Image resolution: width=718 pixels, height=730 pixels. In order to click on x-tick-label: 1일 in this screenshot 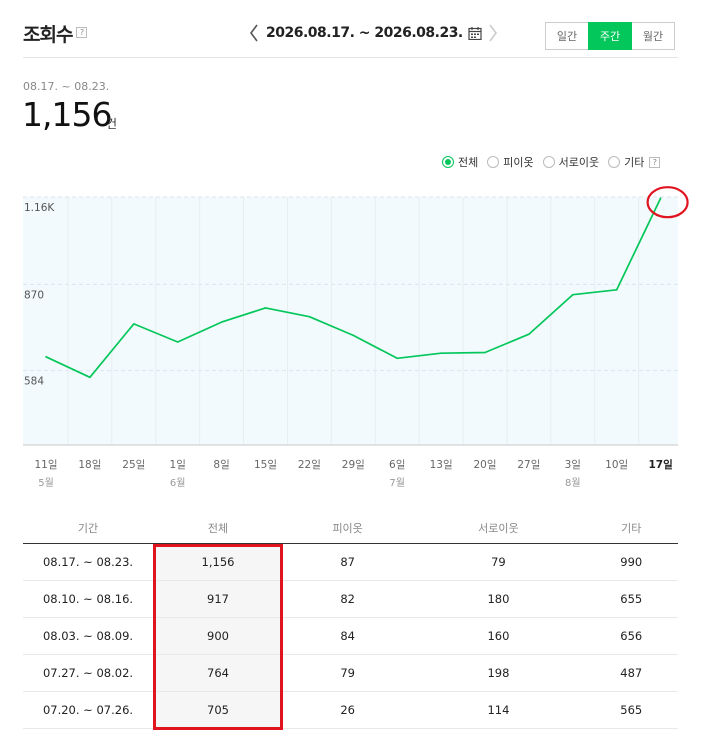, I will do `click(178, 464)`.